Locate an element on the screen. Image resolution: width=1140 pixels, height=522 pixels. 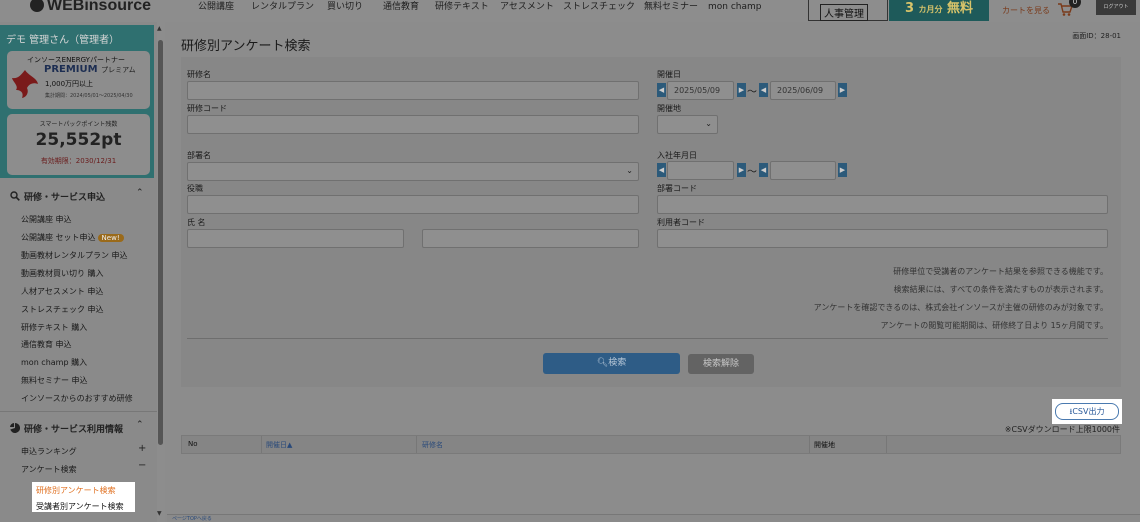
course-code-label: 研修コード is located at coordinates (207, 108).